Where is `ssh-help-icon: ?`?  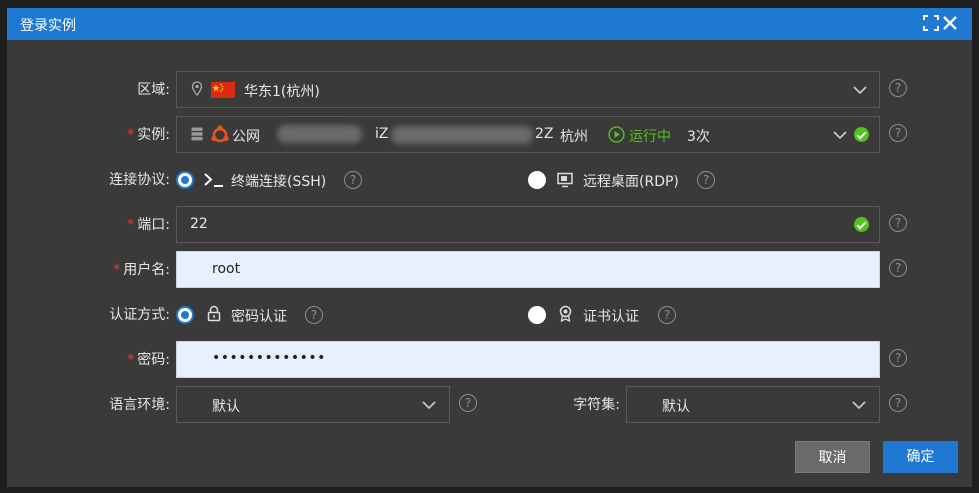
ssh-help-icon: ? is located at coordinates (353, 180).